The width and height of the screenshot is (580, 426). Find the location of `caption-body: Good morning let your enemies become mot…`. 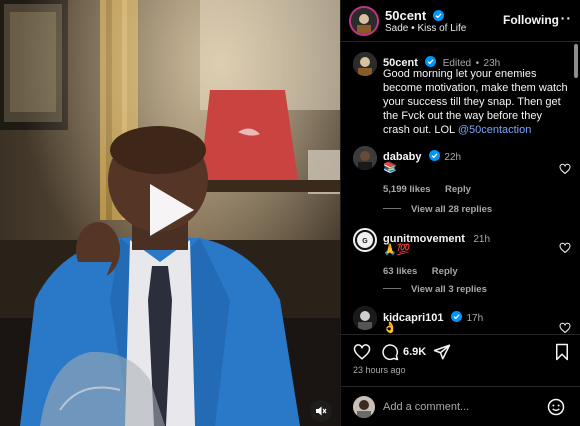

caption-body: Good morning let your enemies become mot… is located at coordinates (477, 102).